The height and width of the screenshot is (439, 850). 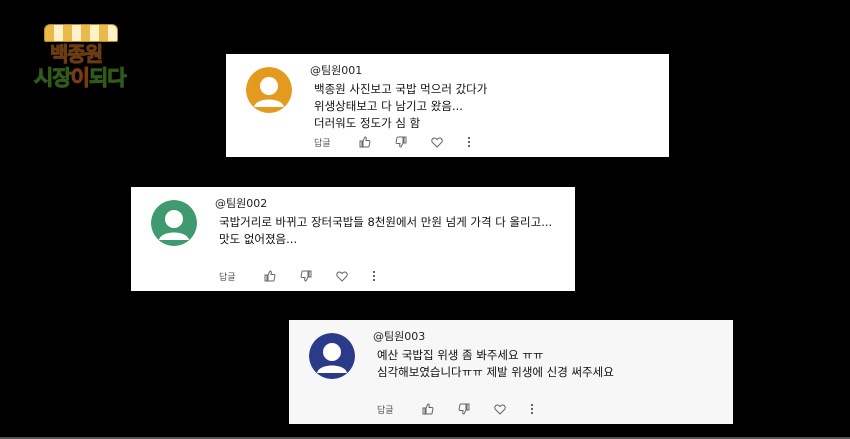 I want to click on comment-author: @팀원002, so click(x=241, y=203).